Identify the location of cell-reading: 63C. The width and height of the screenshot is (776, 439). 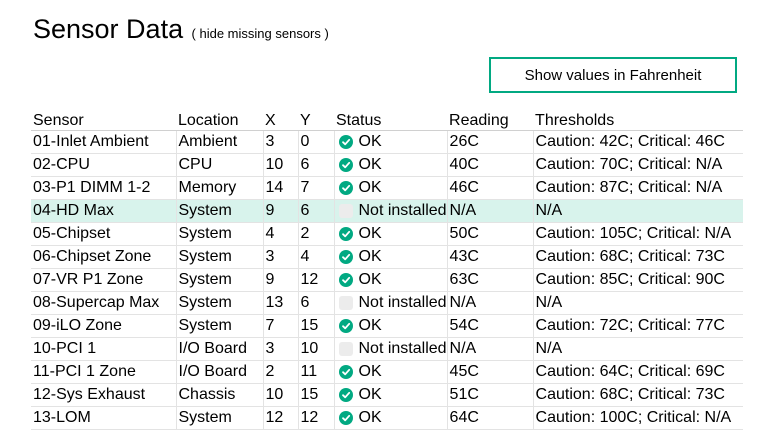
(490, 280).